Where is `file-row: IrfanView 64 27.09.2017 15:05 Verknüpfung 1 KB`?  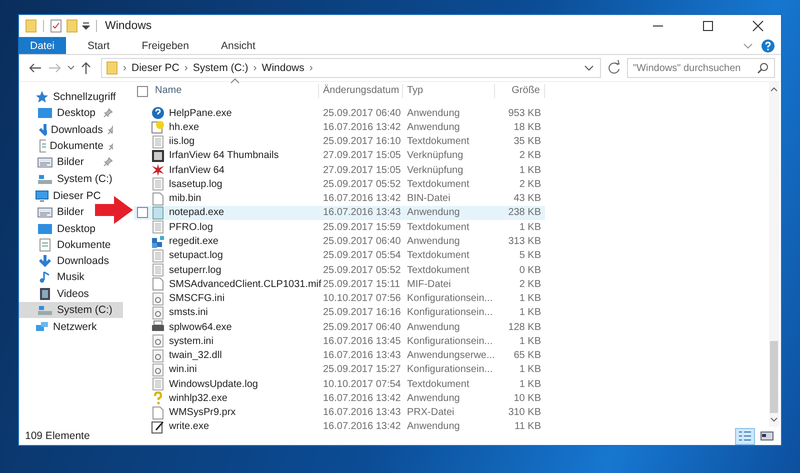 file-row: IrfanView 64 27.09.2017 15:05 Verknüpfung 1 KB is located at coordinates (339, 170).